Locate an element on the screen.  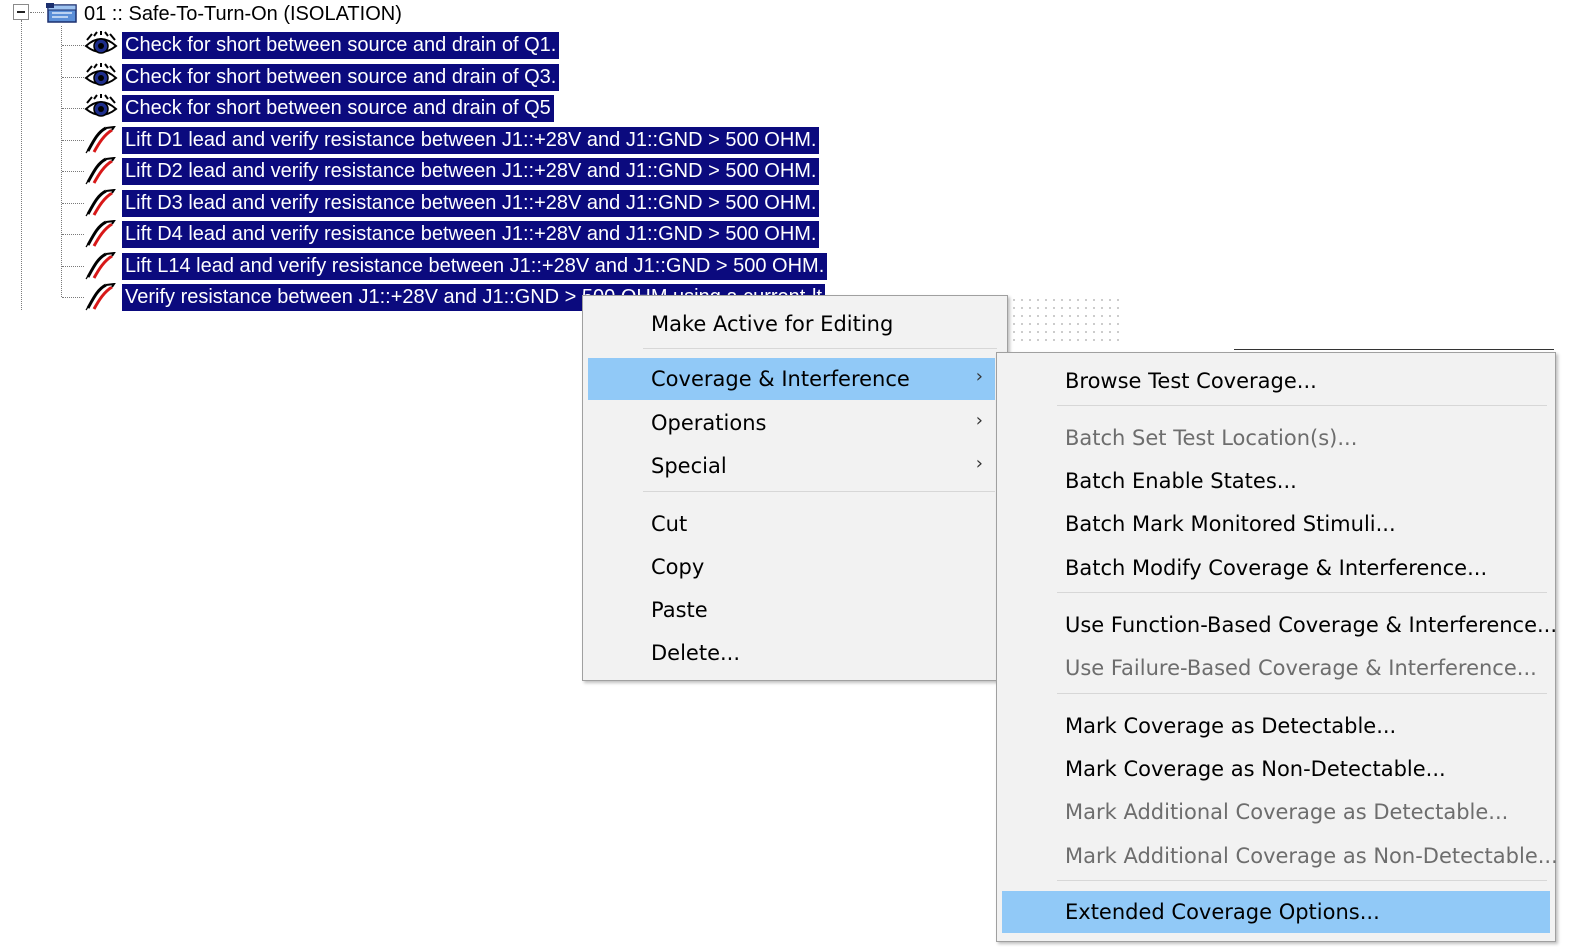
menu-item-label: Special is located at coordinates (689, 466).